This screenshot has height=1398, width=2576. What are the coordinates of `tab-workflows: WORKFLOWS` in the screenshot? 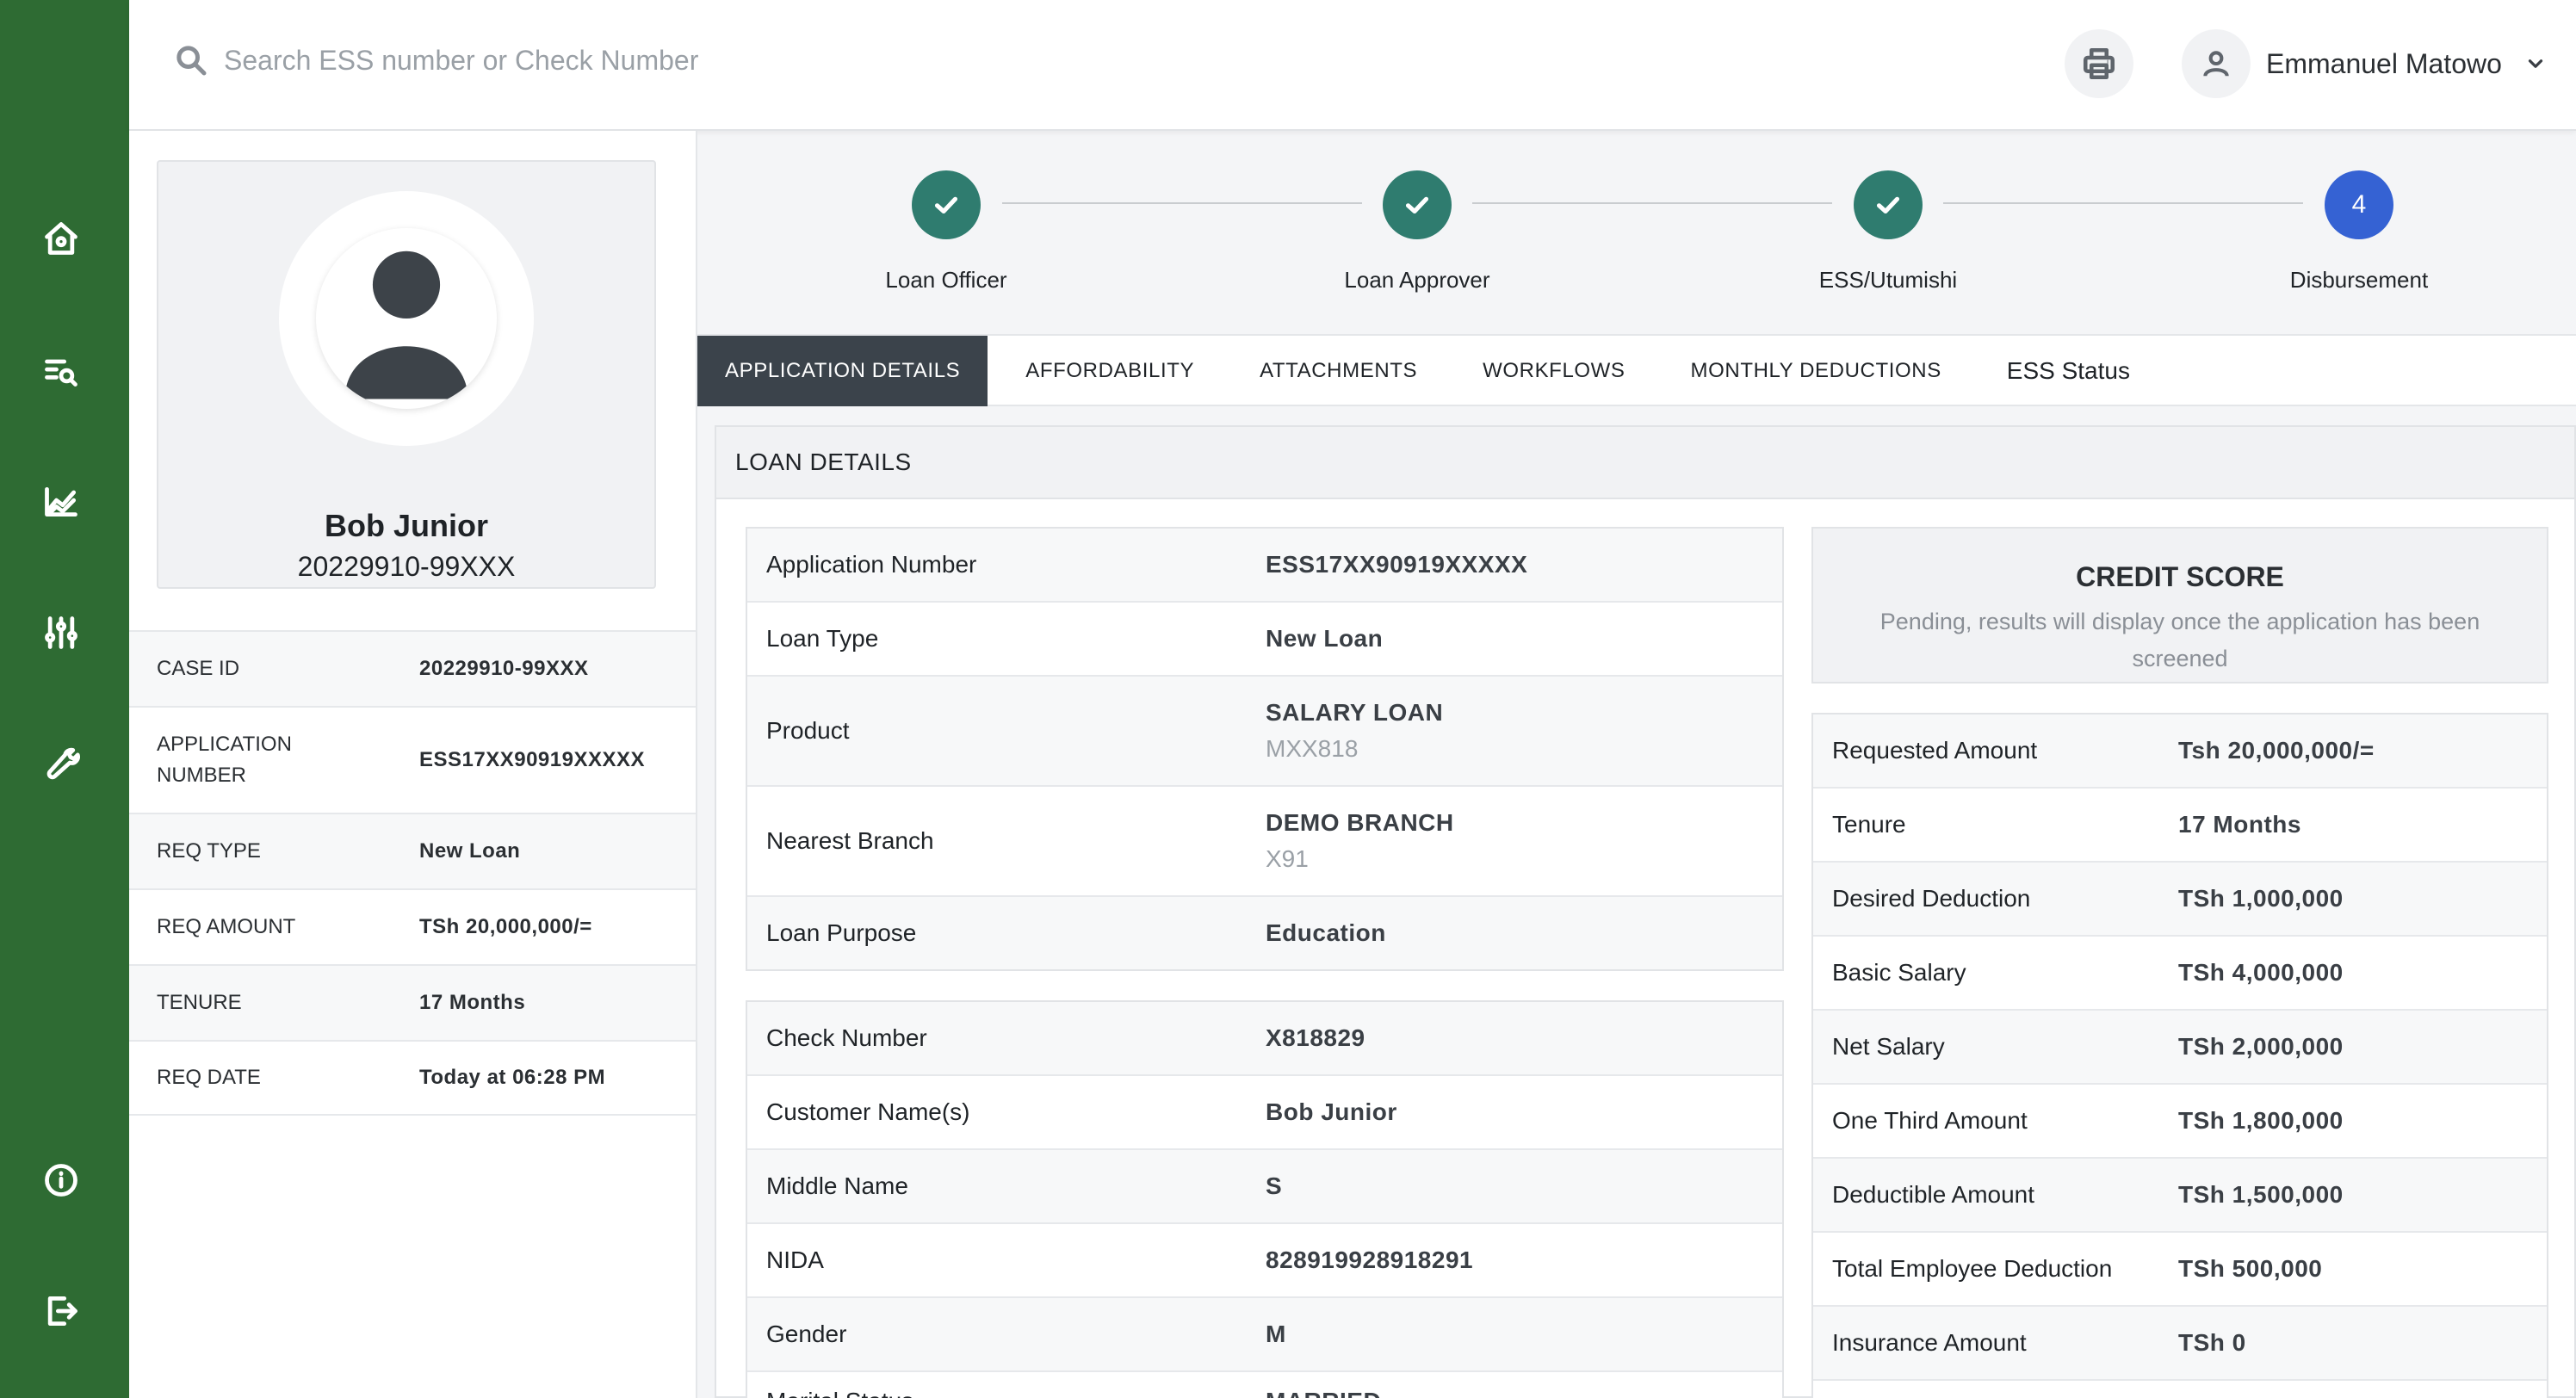 It's located at (1554, 371).